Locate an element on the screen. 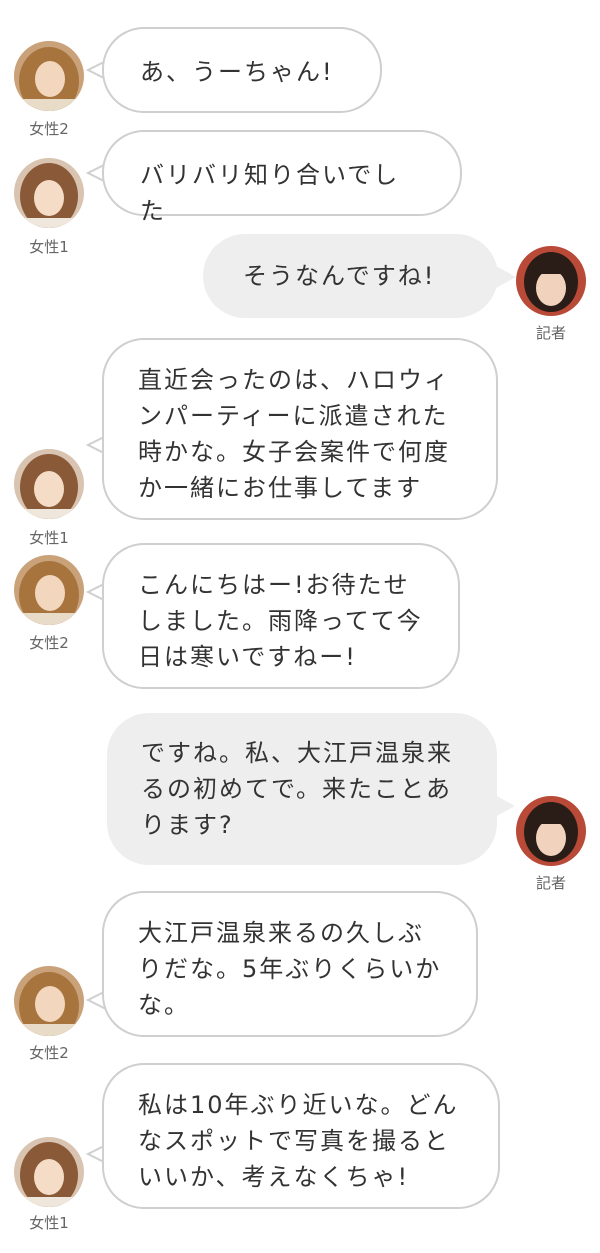  chat-bubble-woman2: 大江戸温泉来るの久しぶりだな。5年ぶりくらいかな。 is located at coordinates (290, 964).